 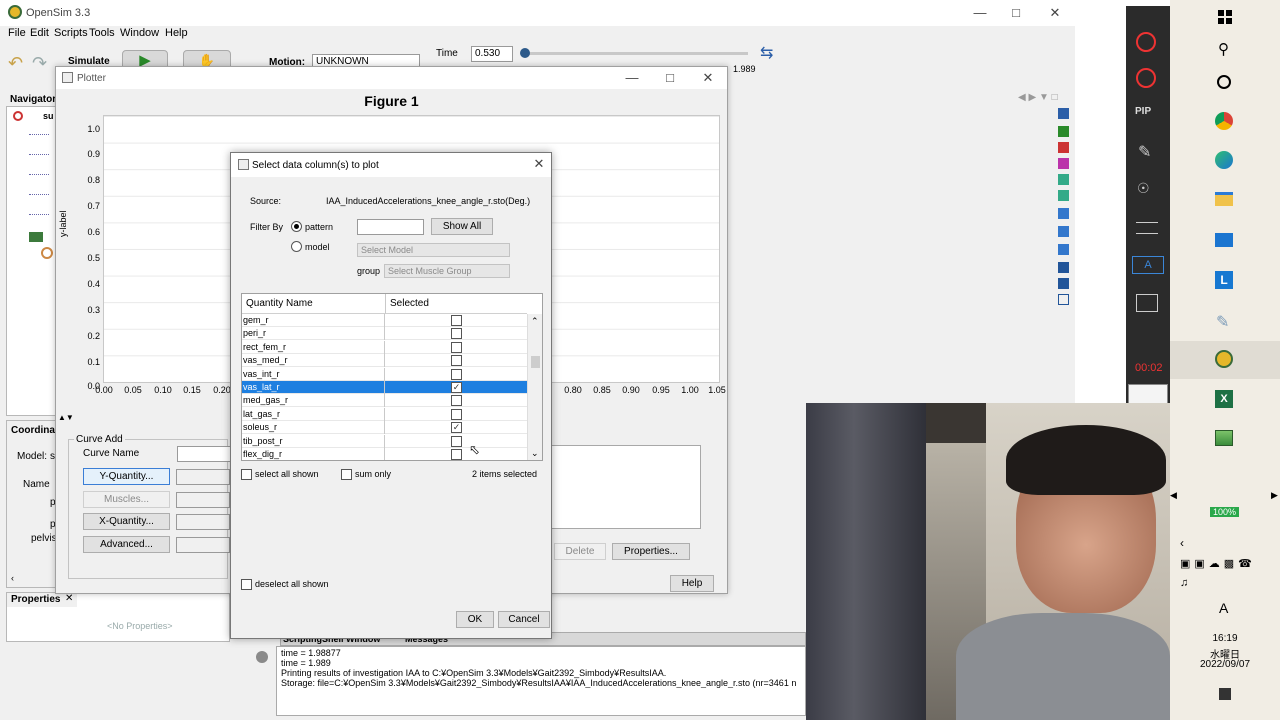 I want to click on table-row: tib_post_r, so click(x=384, y=441).